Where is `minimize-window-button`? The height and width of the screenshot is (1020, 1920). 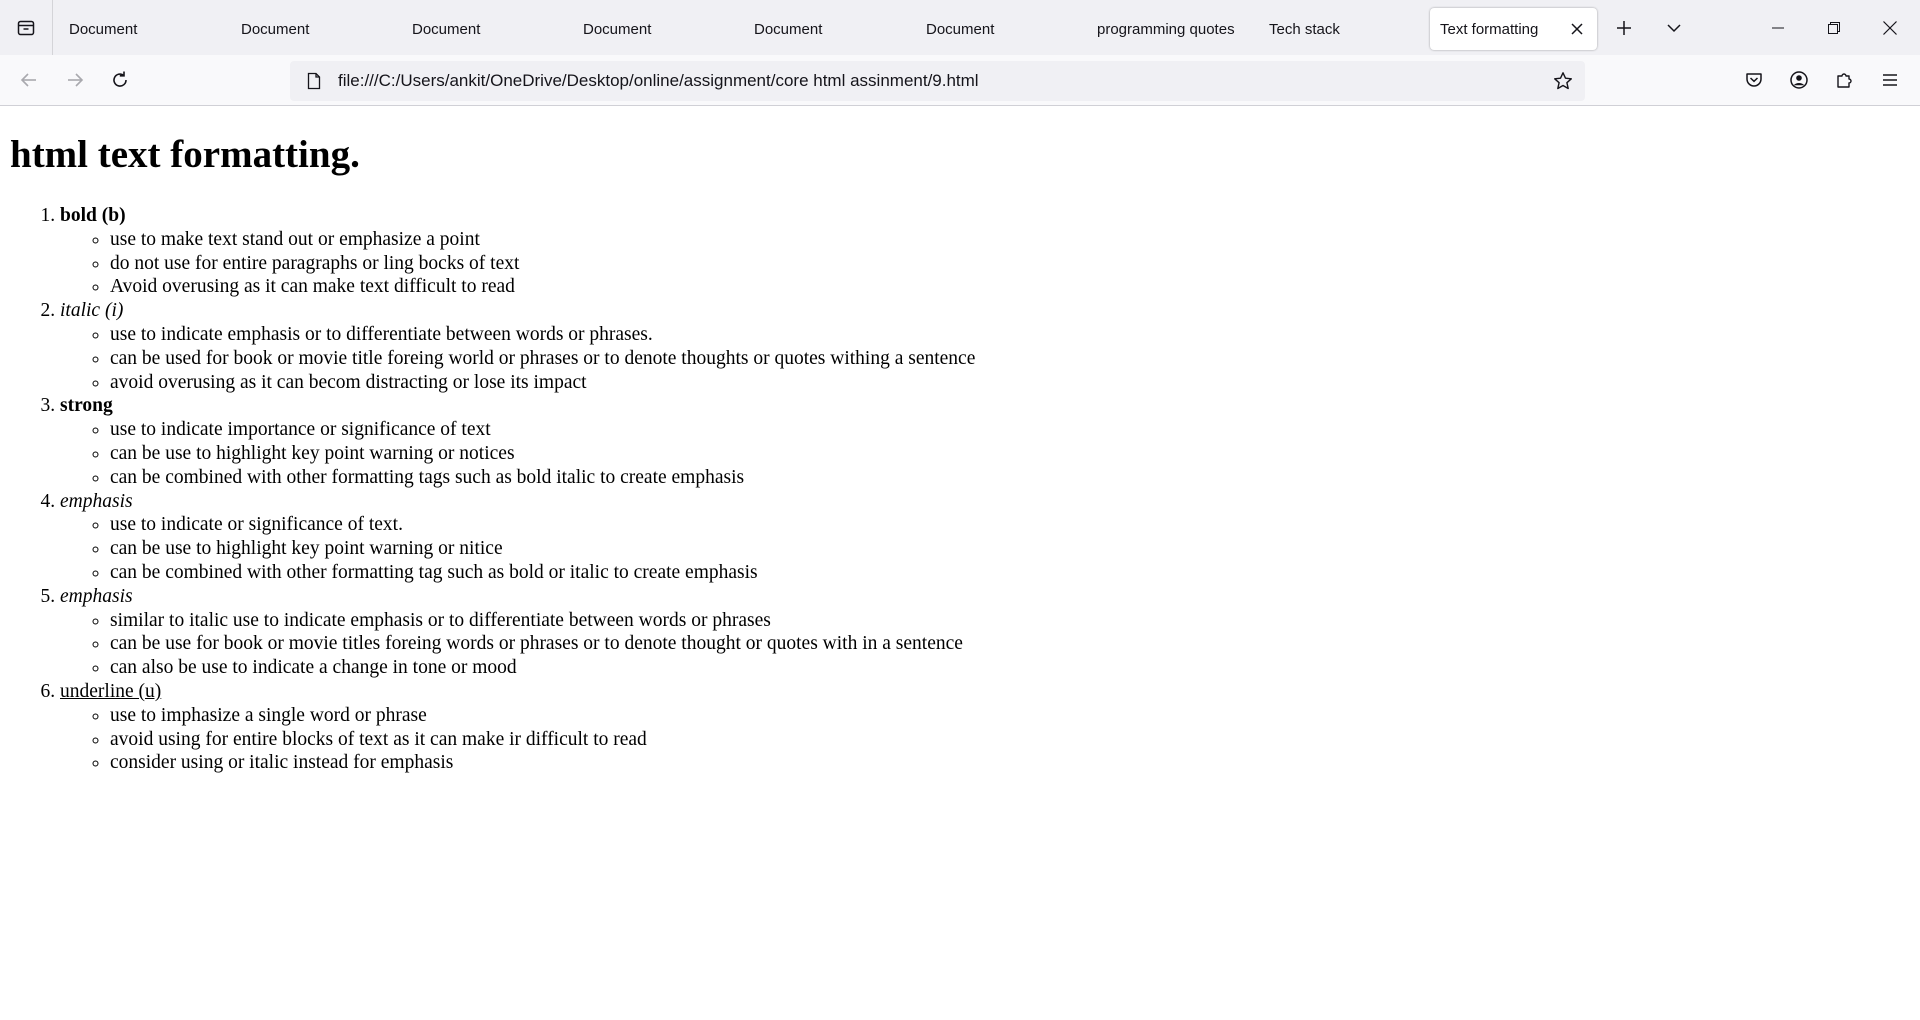 minimize-window-button is located at coordinates (1778, 27).